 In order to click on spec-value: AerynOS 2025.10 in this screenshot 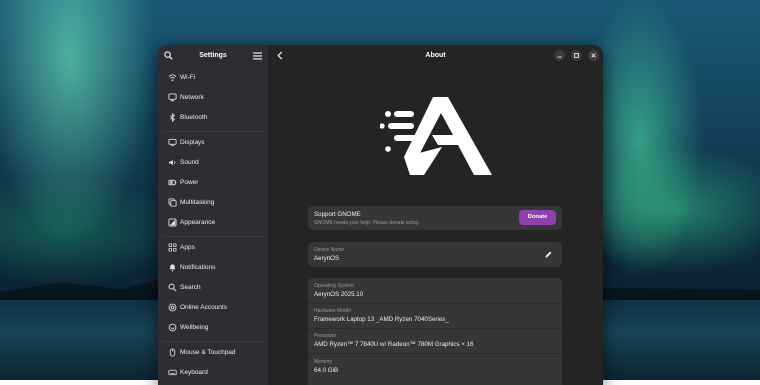, I will do `click(339, 294)`.